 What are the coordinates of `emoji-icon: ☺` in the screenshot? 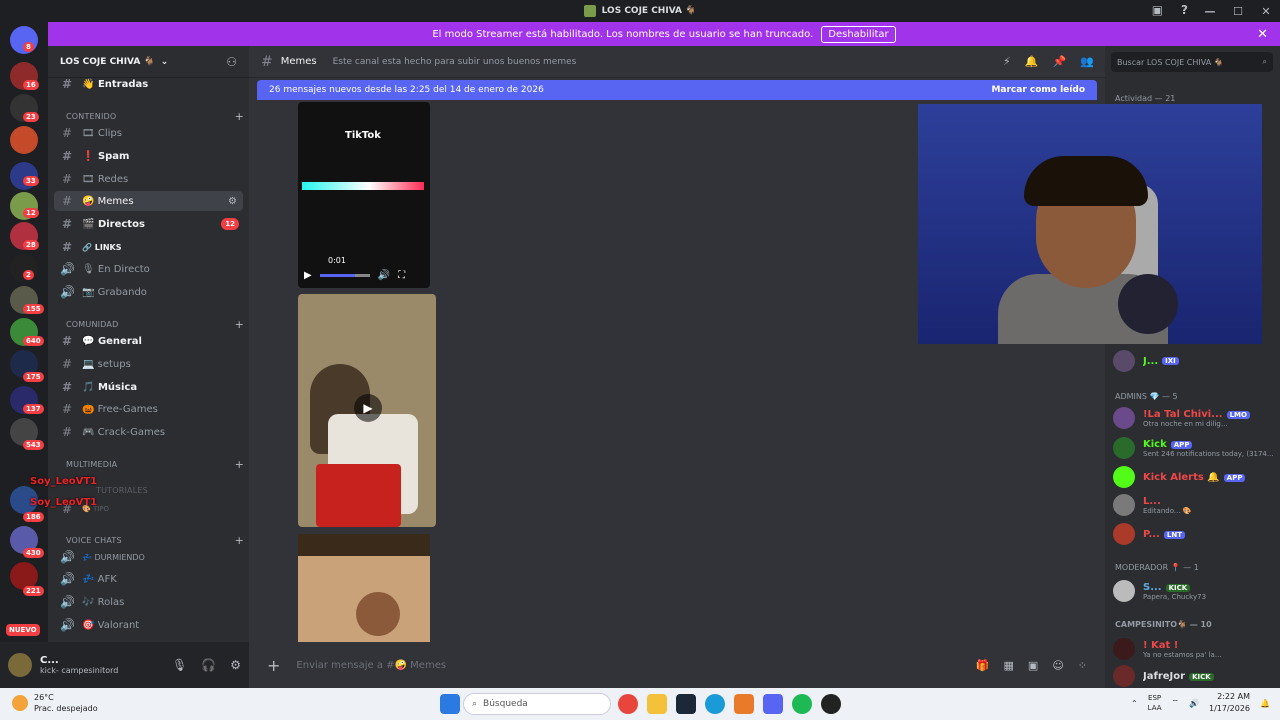 It's located at (1057, 665).